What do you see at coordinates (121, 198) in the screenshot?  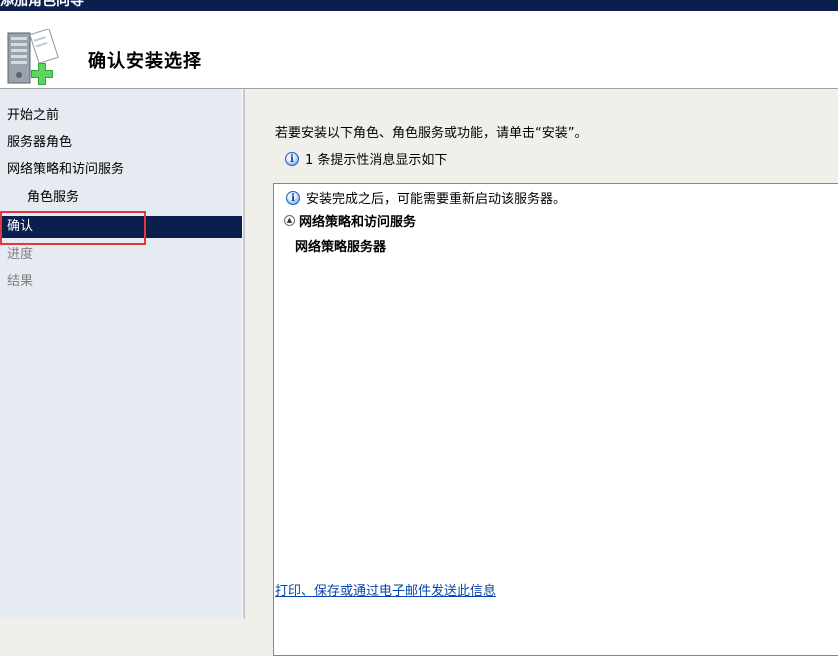 I see `sidebar-item-role-services: 角色服务` at bounding box center [121, 198].